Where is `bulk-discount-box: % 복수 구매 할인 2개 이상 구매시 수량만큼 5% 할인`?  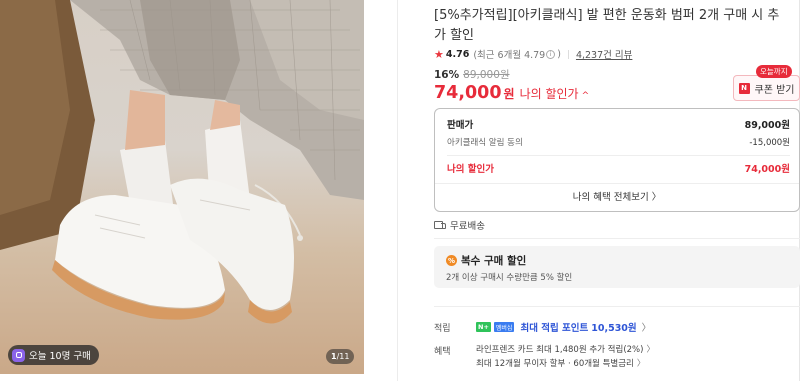
bulk-discount-box: % 복수 구매 할인 2개 이상 구매시 수량만큼 5% 할인 is located at coordinates (617, 267).